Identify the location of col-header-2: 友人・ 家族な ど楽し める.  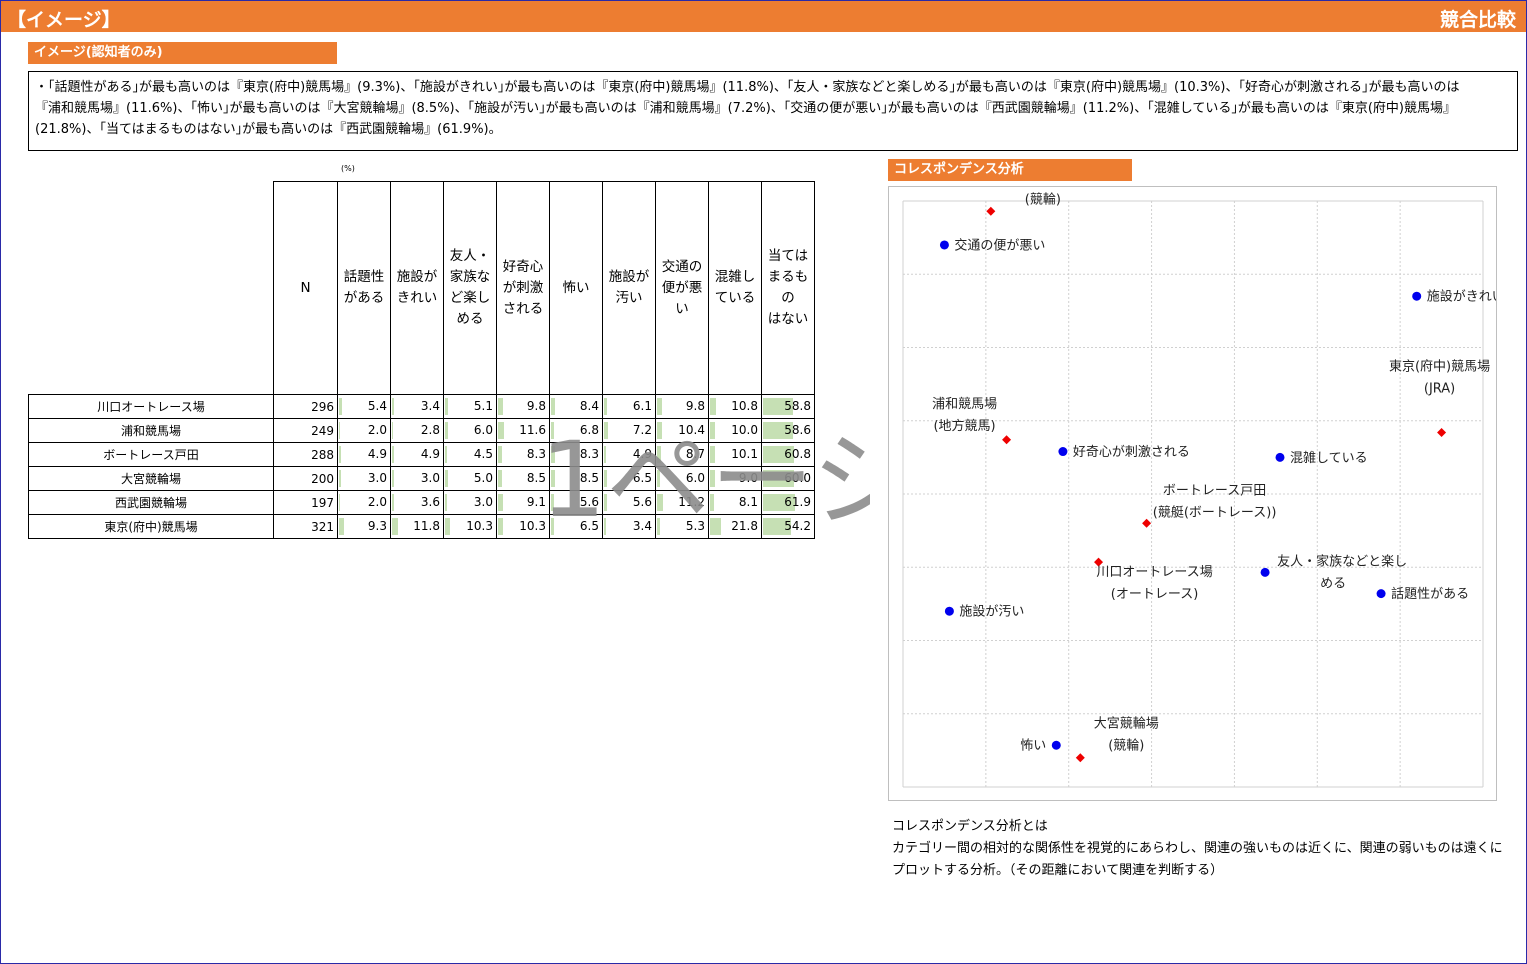
(470, 288).